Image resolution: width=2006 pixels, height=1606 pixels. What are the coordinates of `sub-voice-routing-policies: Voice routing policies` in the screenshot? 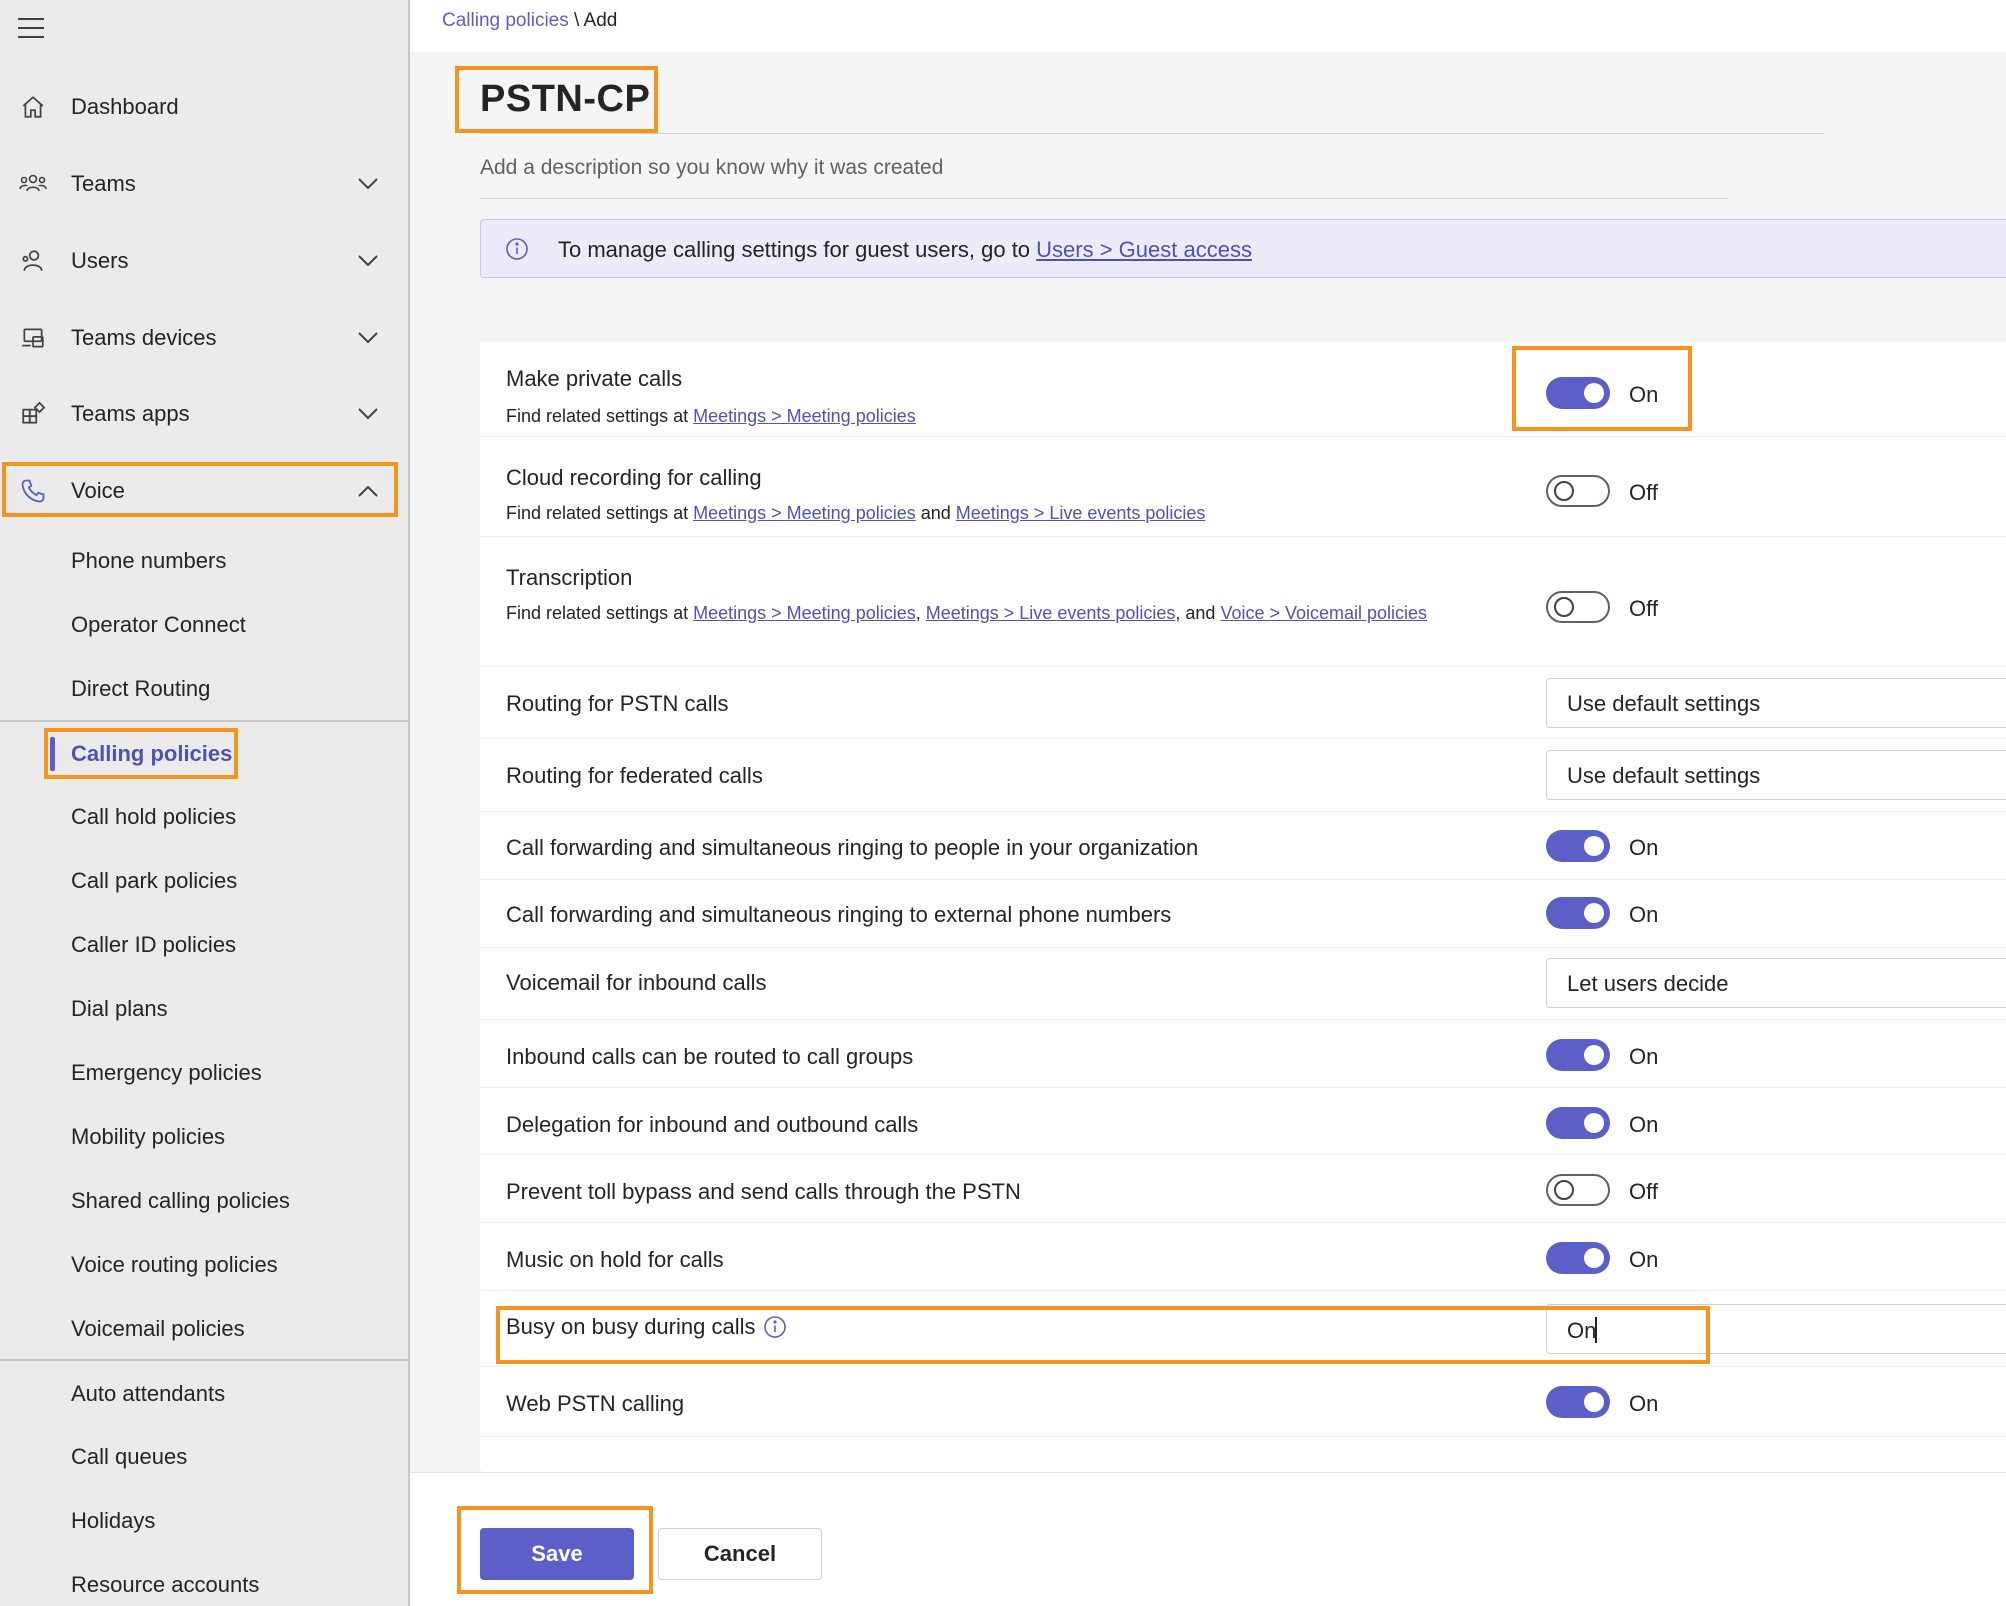 It's located at (174, 1265).